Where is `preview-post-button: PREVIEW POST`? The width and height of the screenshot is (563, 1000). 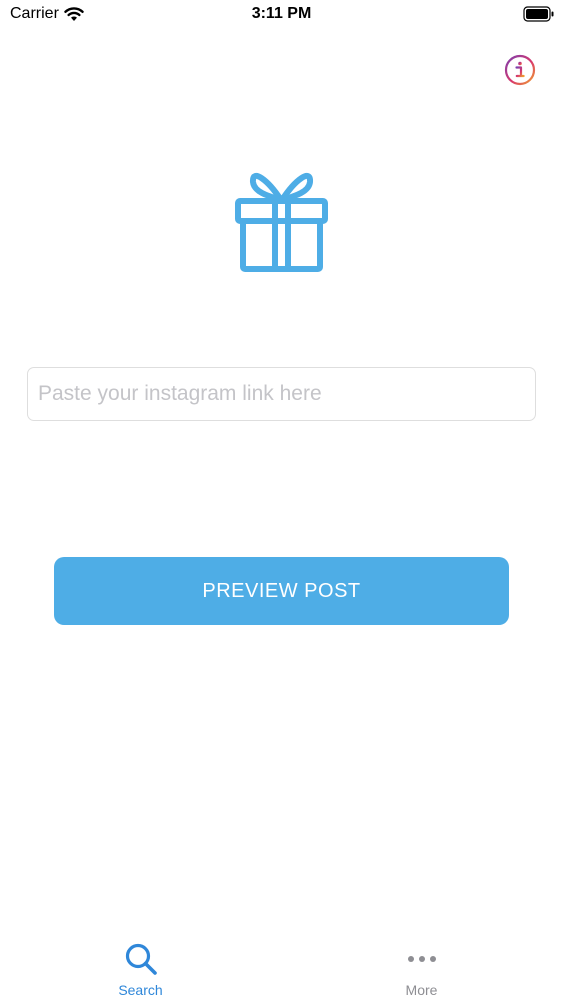
preview-post-button: PREVIEW POST is located at coordinates (281, 591).